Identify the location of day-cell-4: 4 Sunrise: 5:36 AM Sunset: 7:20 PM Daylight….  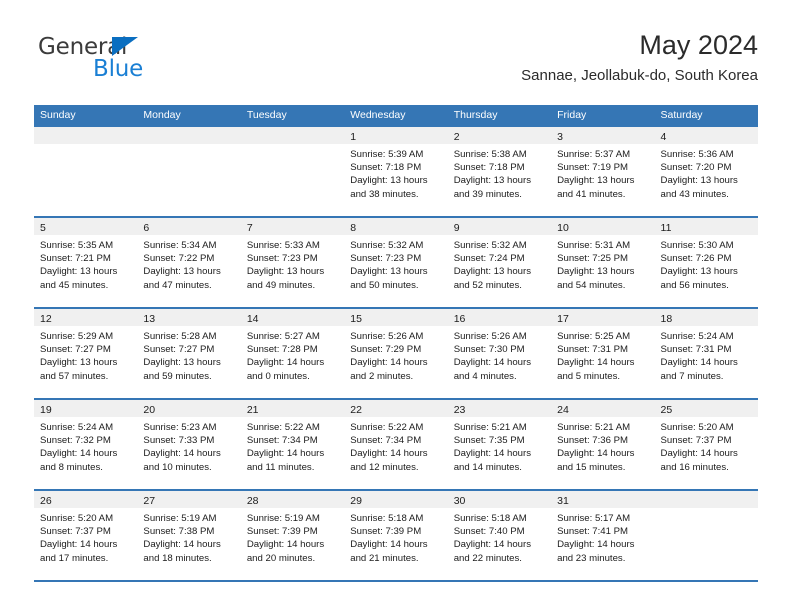
(706, 171).